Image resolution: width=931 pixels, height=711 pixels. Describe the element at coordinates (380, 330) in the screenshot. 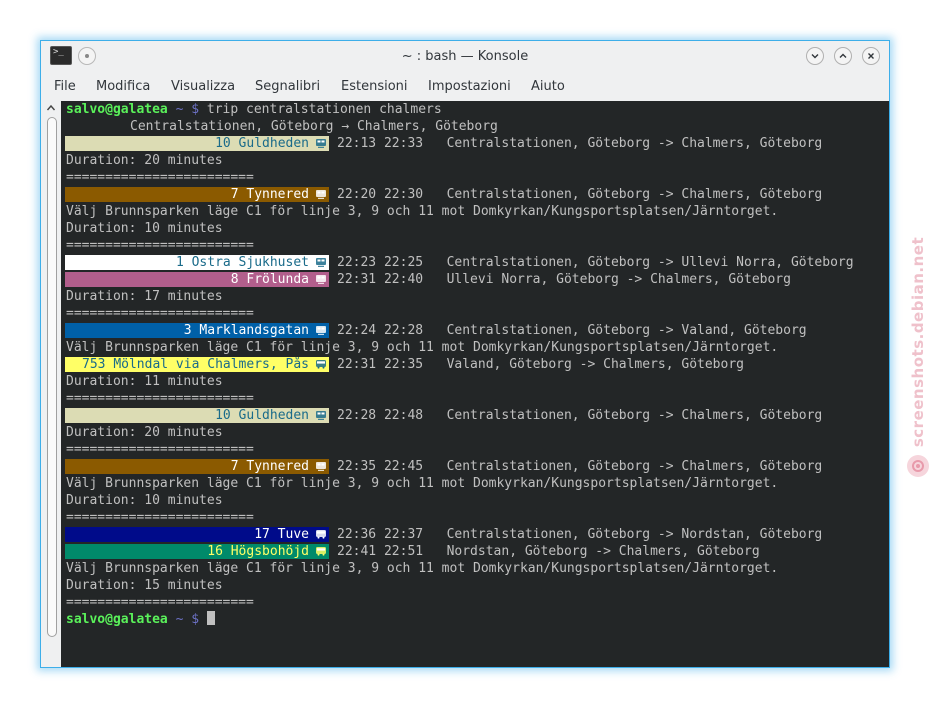

I see `departure-arrival-times: 22:24 22:28` at that location.